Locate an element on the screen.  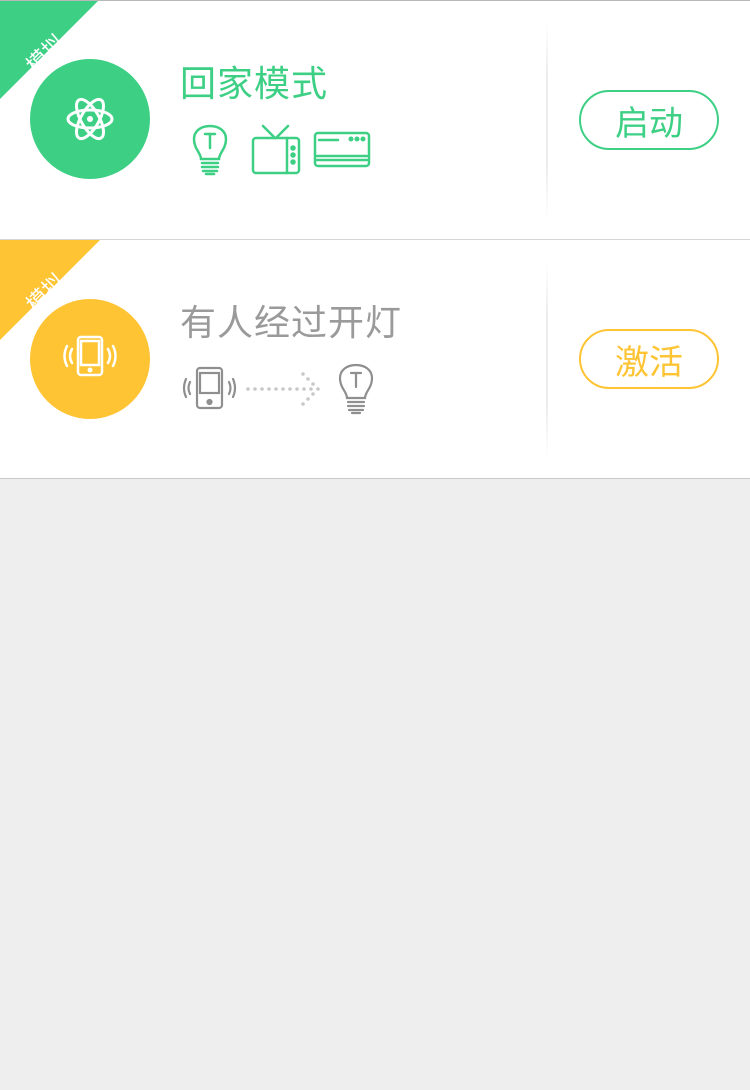
activate-button: 激活 is located at coordinates (649, 359).